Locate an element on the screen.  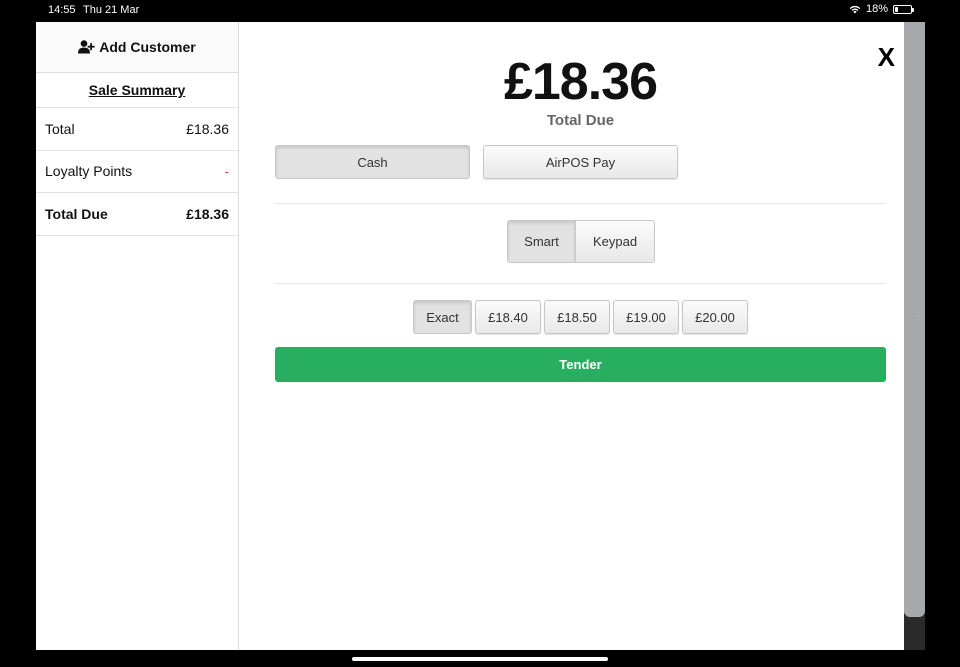
total-due-amount: £18.36 is located at coordinates (580, 82).